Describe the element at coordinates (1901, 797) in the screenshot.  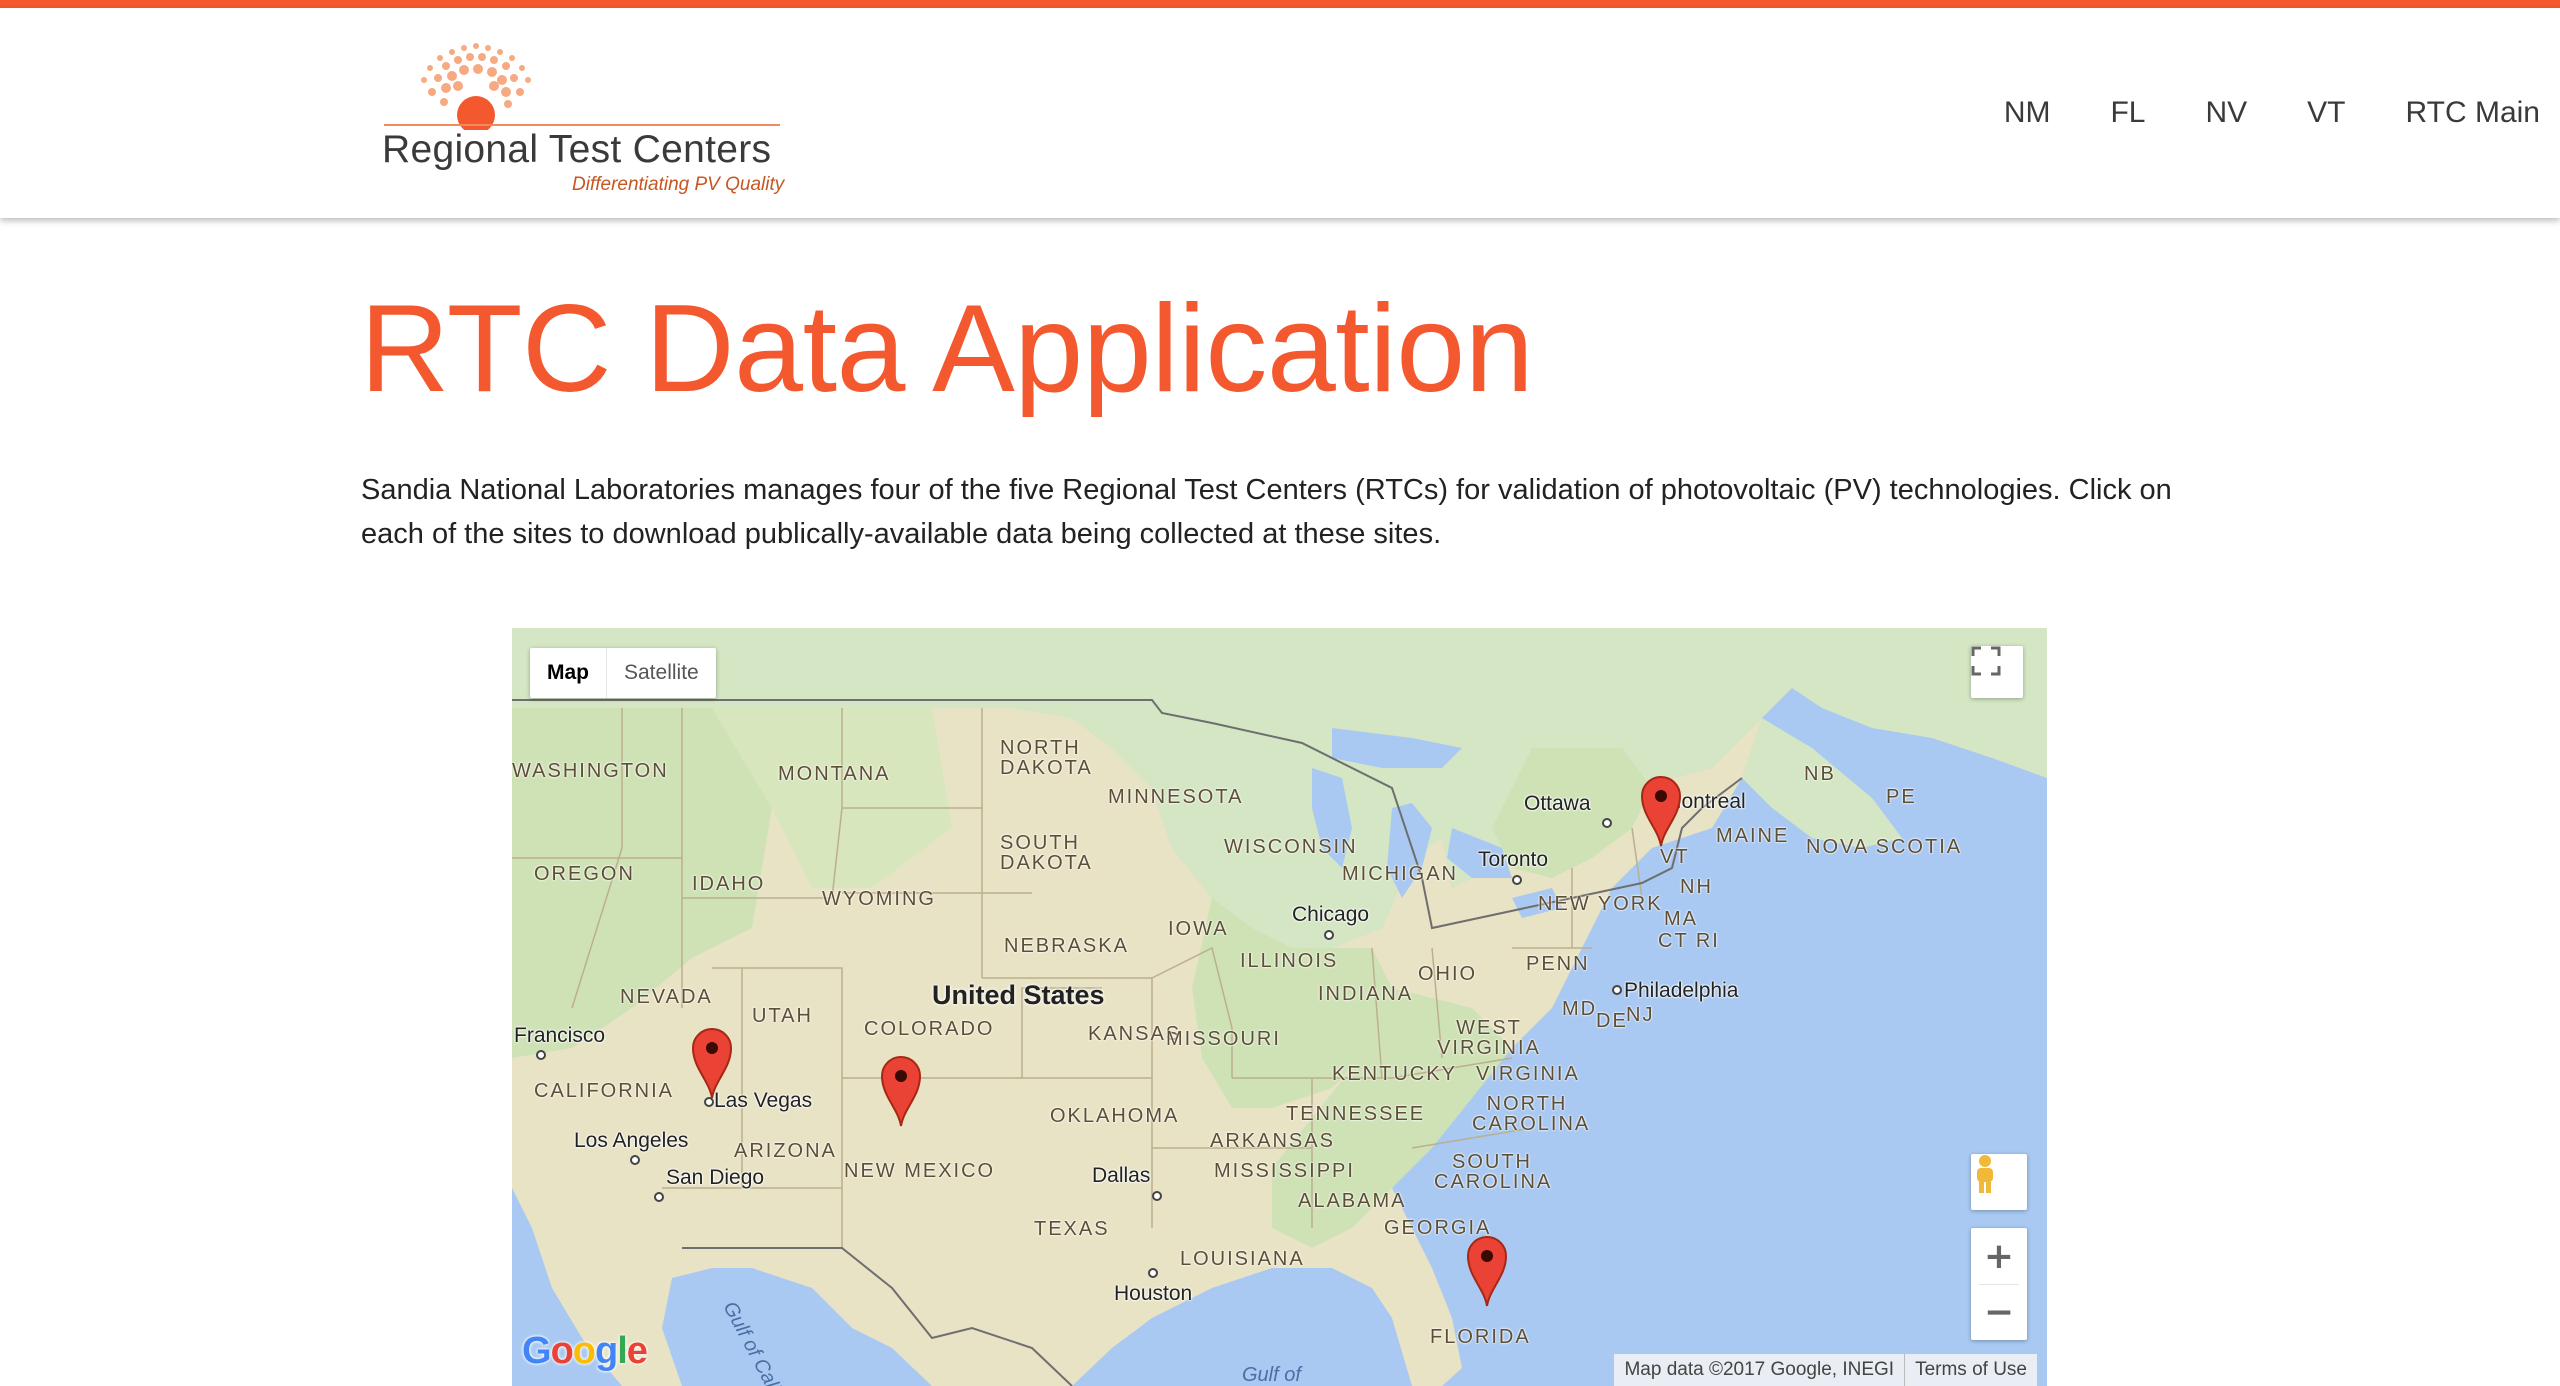
I see `map-label-pe: PE` at that location.